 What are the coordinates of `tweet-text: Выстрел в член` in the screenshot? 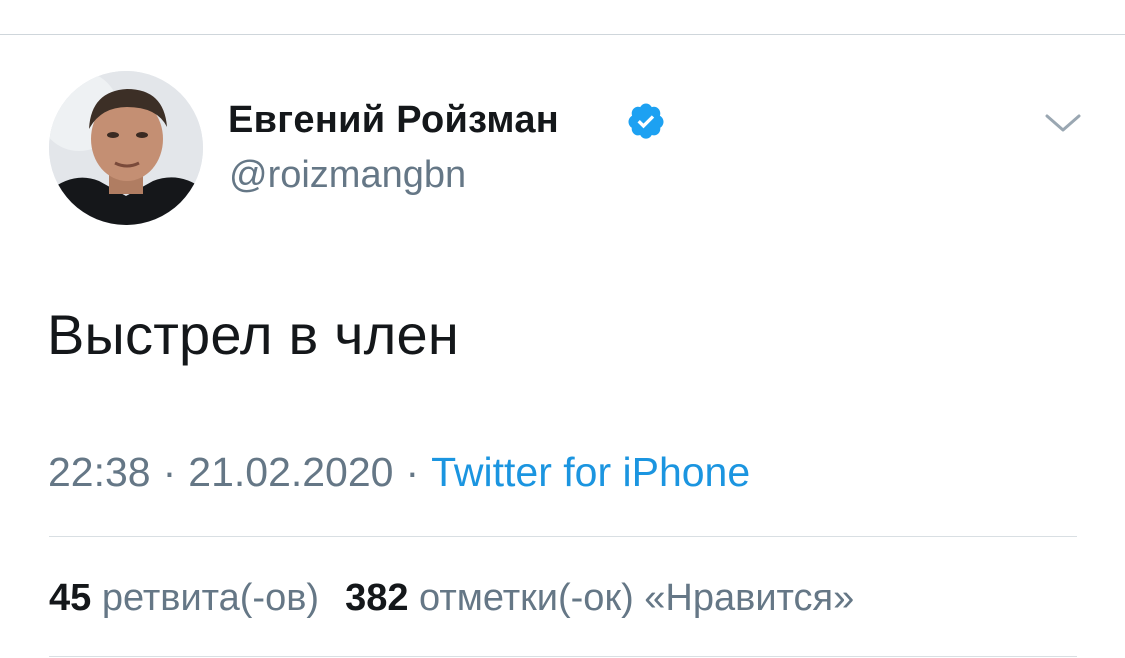 It's located at (253, 334).